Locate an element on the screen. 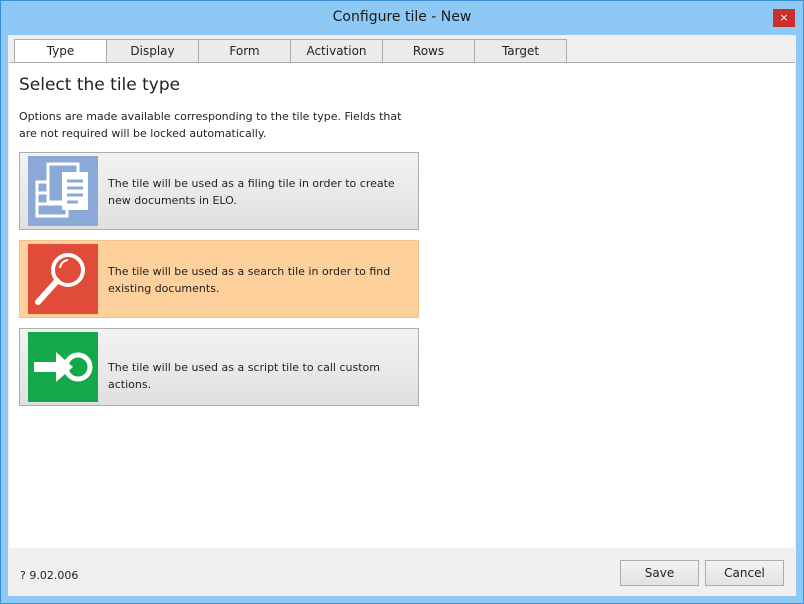 The width and height of the screenshot is (804, 604). script-arrow-icon is located at coordinates (63, 367).